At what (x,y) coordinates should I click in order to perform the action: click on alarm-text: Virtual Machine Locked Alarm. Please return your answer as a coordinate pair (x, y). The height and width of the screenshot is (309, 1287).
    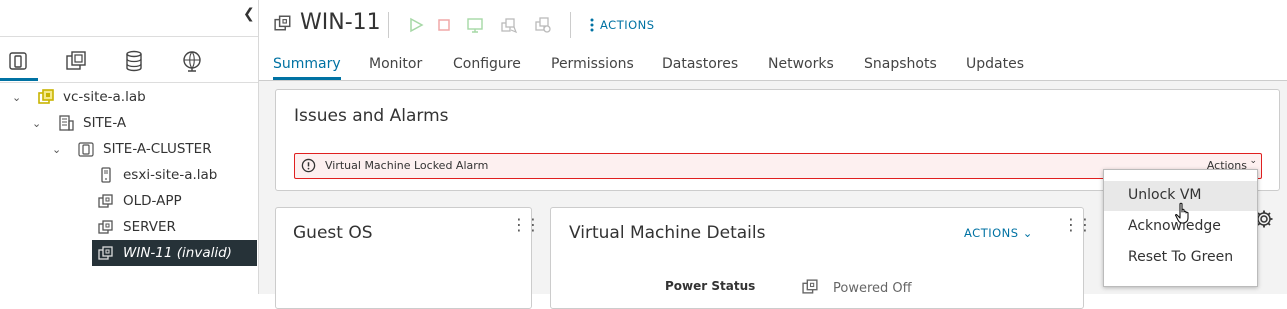
    Looking at the image, I should click on (407, 165).